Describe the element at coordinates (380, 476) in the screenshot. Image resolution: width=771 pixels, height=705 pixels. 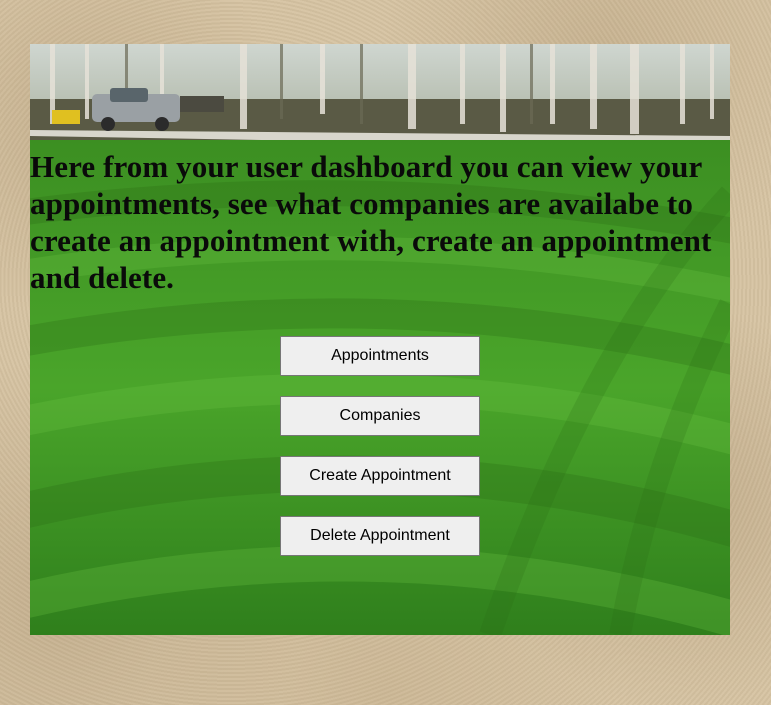
I see `create-appointment-button: Create Appointment` at that location.